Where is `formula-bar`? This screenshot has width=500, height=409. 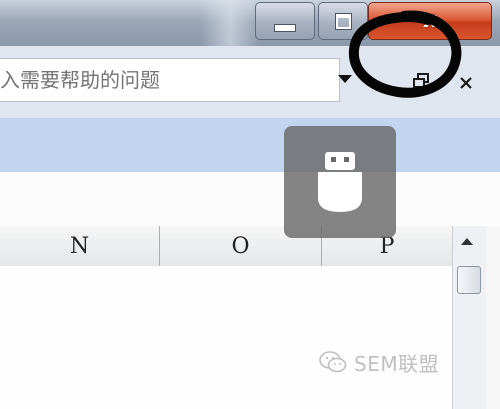 formula-bar is located at coordinates (250, 200).